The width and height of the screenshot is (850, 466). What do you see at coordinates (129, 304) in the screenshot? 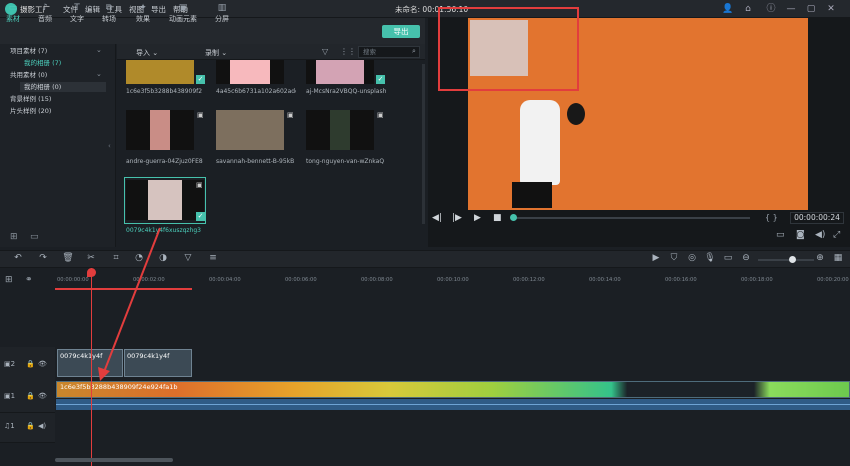
I see `annotation-arrow` at bounding box center [129, 304].